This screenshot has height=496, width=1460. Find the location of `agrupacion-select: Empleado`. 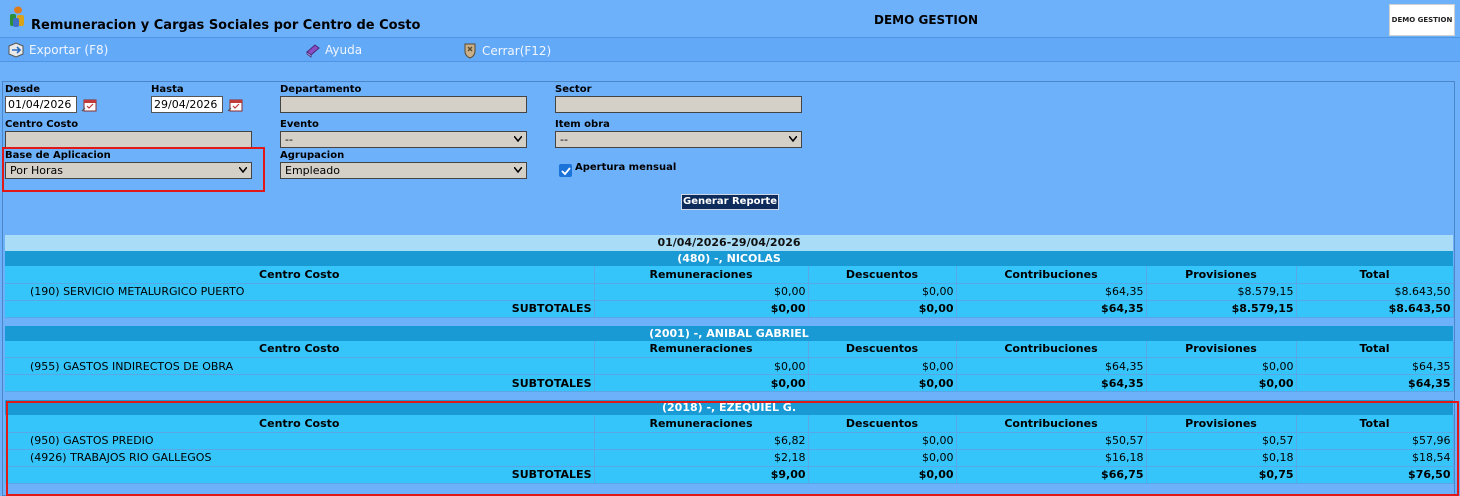

agrupacion-select: Empleado is located at coordinates (403, 170).